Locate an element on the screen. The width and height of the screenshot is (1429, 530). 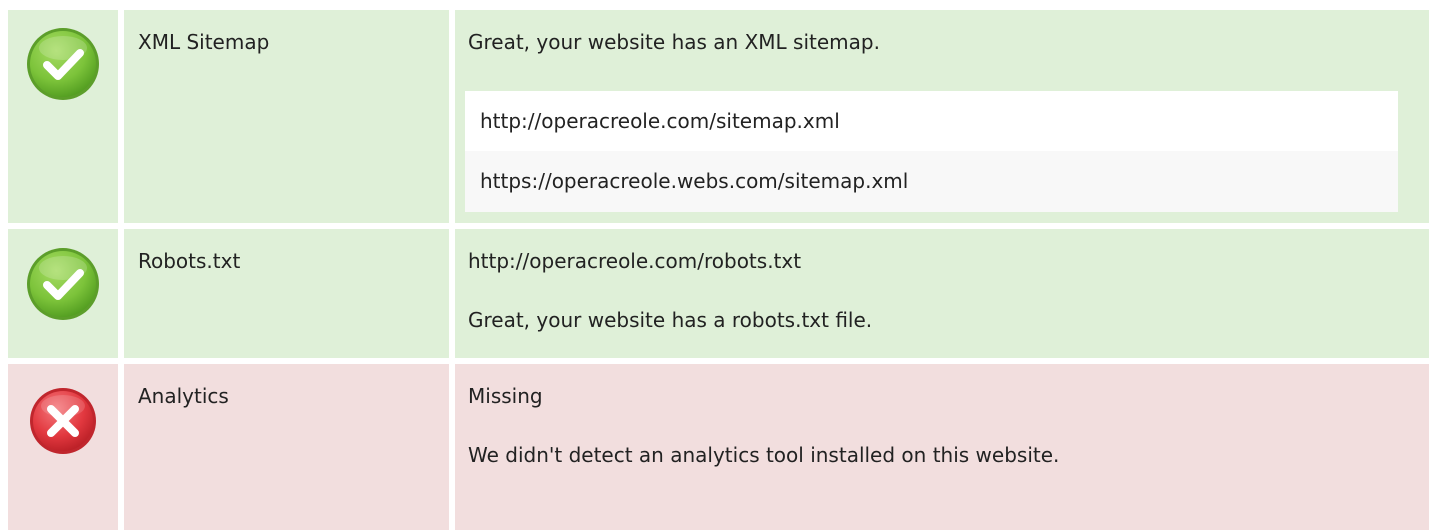
sitemap-url: http://operacreole.com/sitemap.xml is located at coordinates (931, 121).